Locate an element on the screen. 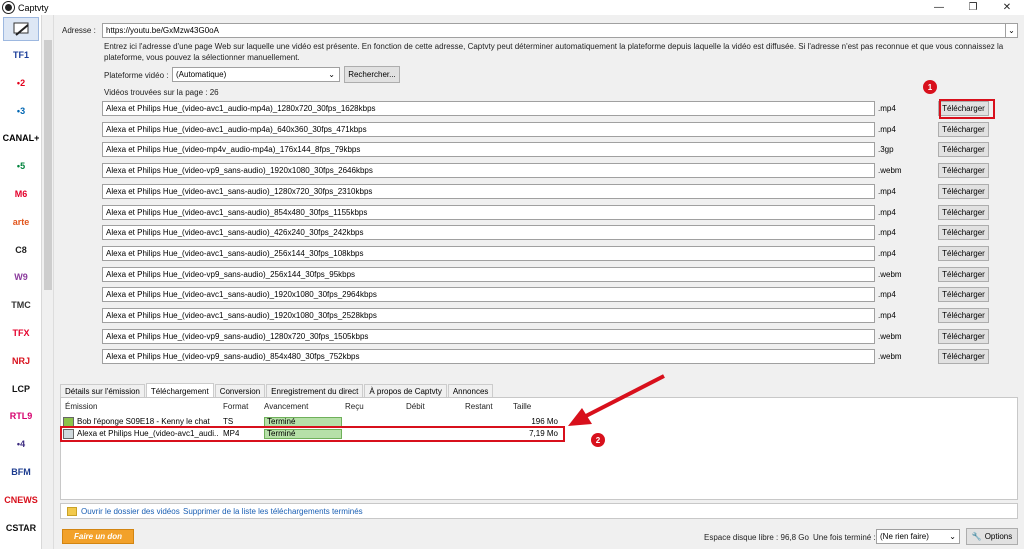  sidebar-scroll-thumb is located at coordinates (48, 165).